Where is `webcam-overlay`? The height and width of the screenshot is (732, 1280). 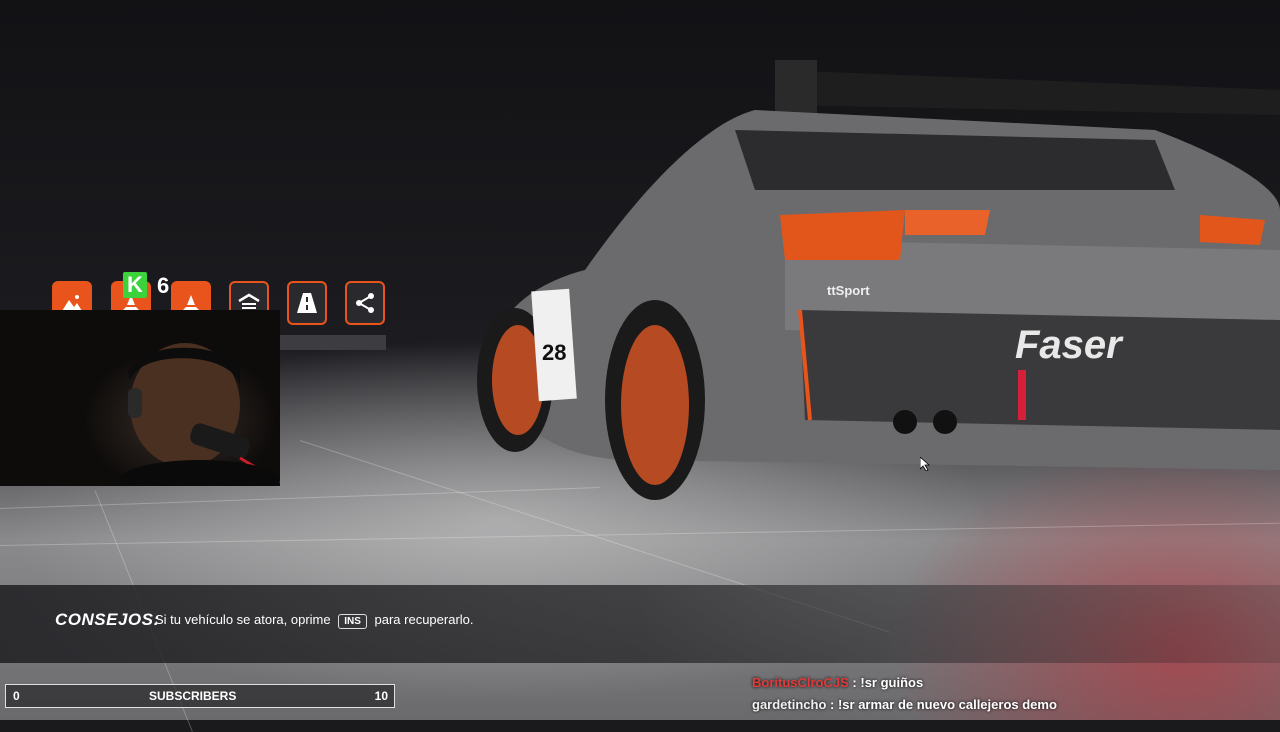
webcam-overlay is located at coordinates (140, 398).